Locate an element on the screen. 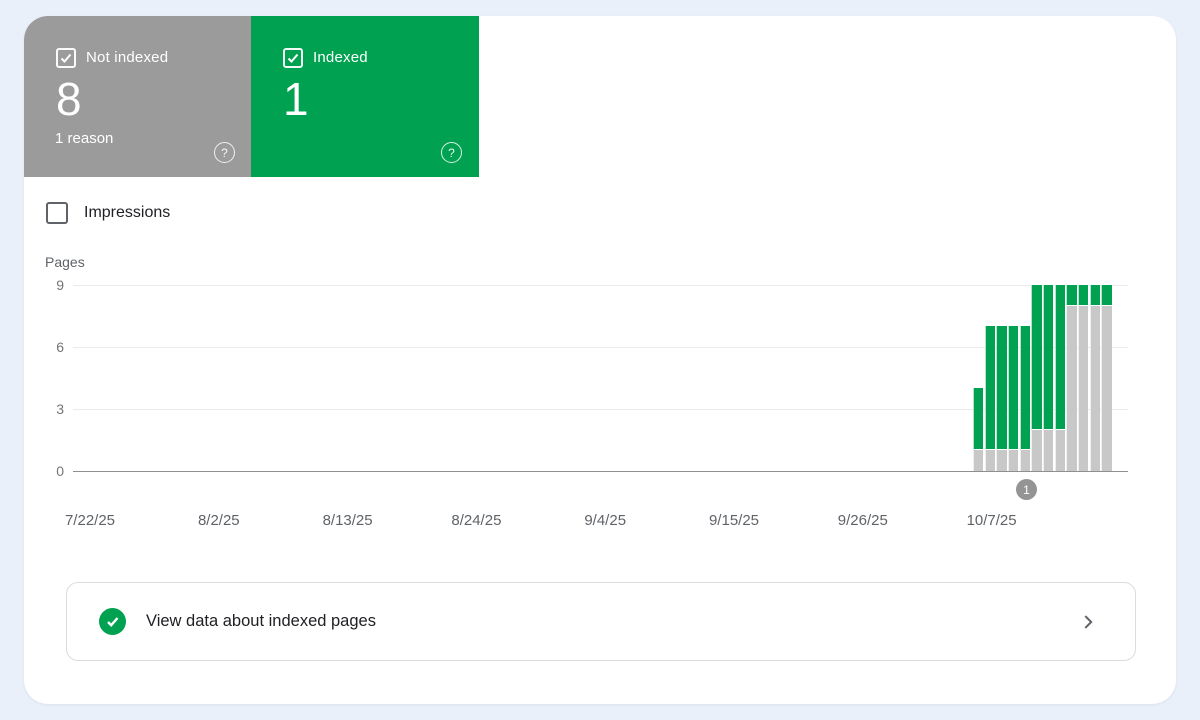 The width and height of the screenshot is (1200, 720). x-tick-label: 8/24/25 is located at coordinates (476, 520).